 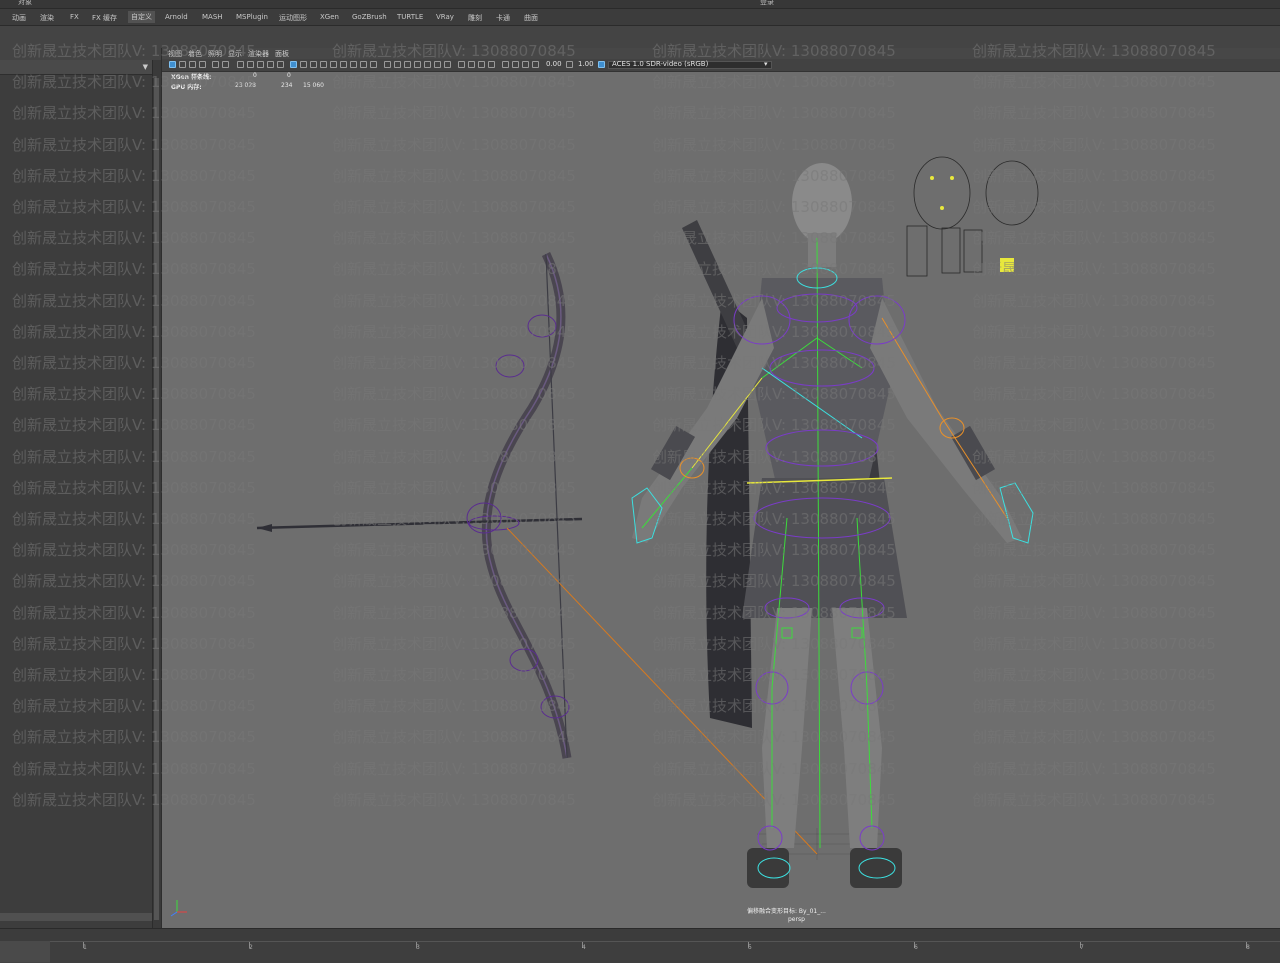 What do you see at coordinates (293, 18) in the screenshot?
I see `shelf-tab-motion-graphics: 运动图形` at bounding box center [293, 18].